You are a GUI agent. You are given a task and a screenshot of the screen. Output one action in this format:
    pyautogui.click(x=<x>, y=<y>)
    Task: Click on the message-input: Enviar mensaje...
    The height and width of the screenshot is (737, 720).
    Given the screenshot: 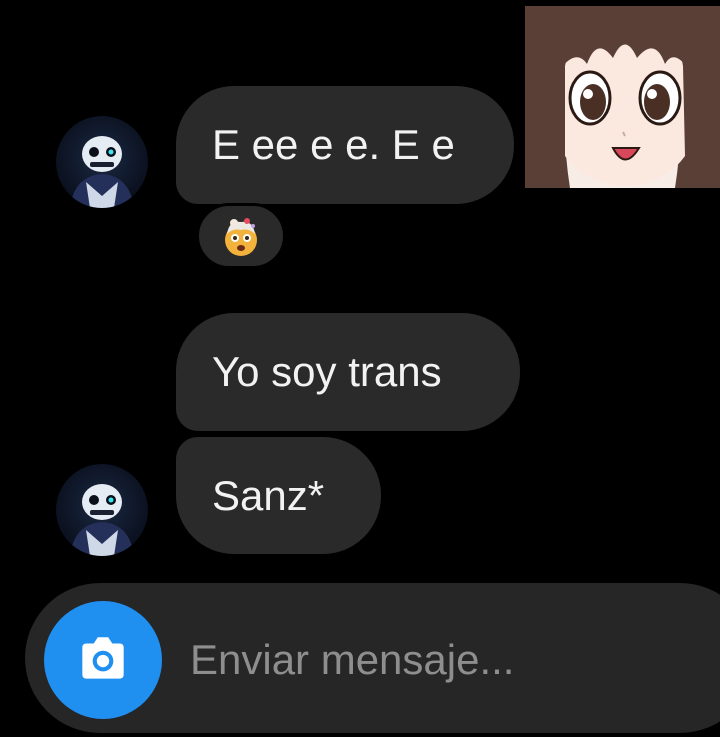 What is the action you would take?
    pyautogui.click(x=352, y=660)
    